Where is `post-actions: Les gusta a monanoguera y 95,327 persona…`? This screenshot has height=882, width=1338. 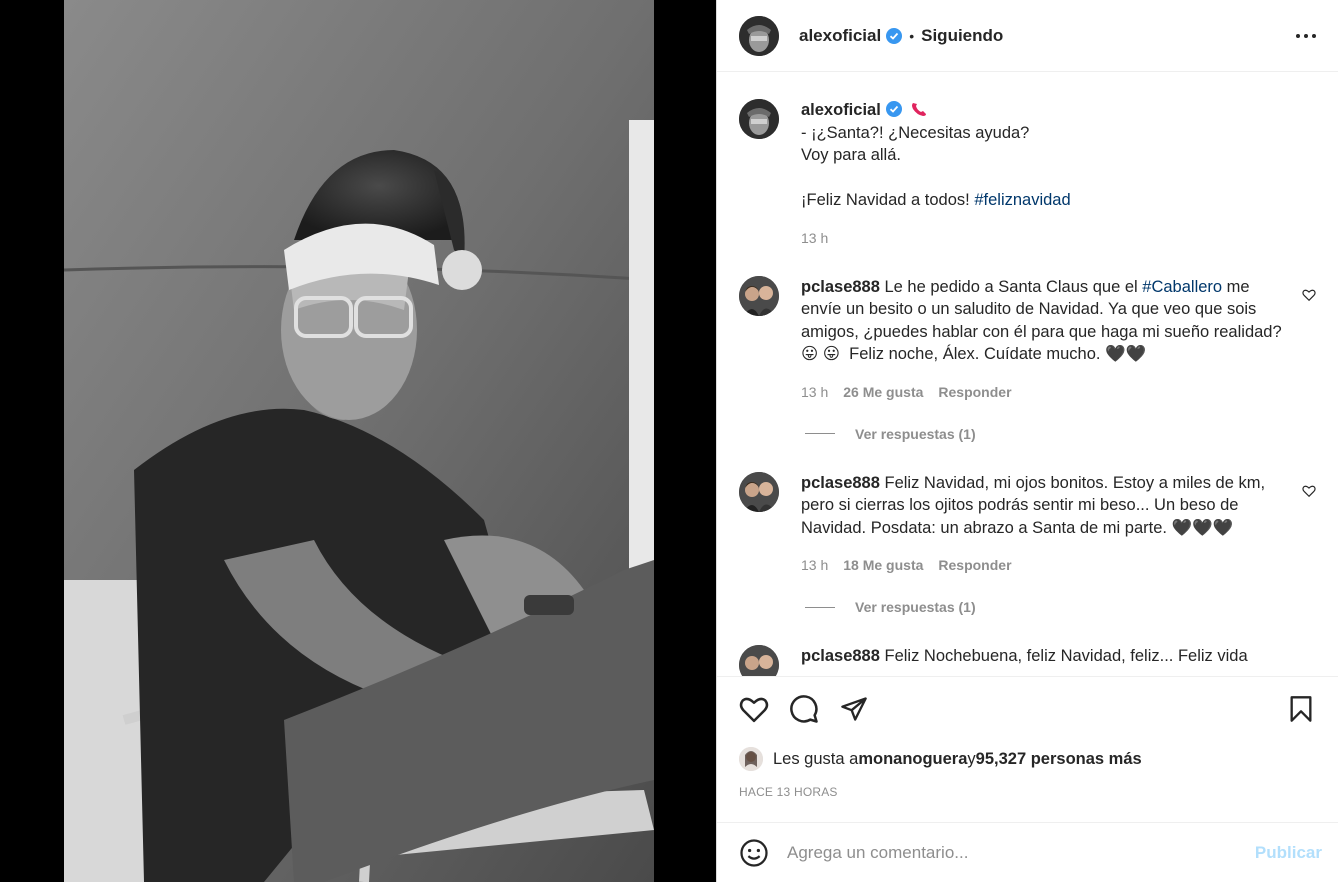
post-actions: Les gusta a monanoguera y 95,327 persona… is located at coordinates (1027, 737).